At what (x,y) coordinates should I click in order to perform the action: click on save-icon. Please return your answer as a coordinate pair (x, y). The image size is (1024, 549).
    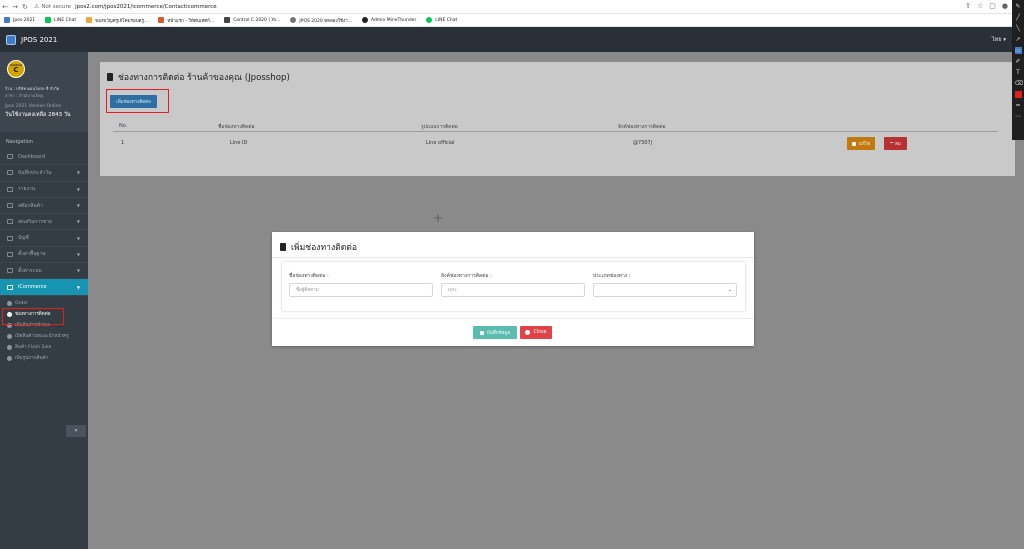
    Looking at the image, I should click on (481, 332).